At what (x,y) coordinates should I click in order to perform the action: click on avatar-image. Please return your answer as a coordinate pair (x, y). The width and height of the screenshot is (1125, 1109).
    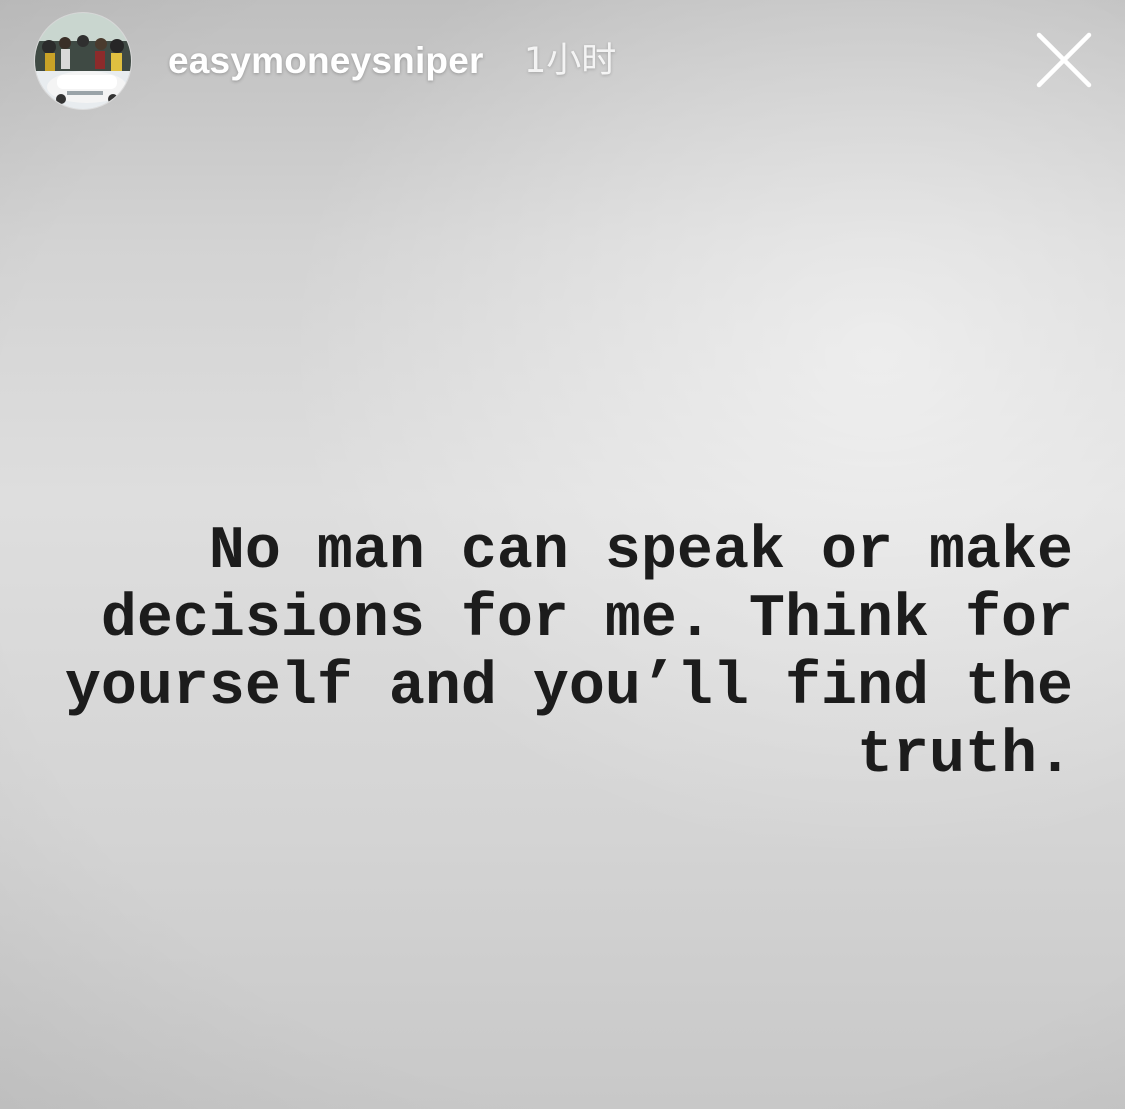
    Looking at the image, I should click on (83, 61).